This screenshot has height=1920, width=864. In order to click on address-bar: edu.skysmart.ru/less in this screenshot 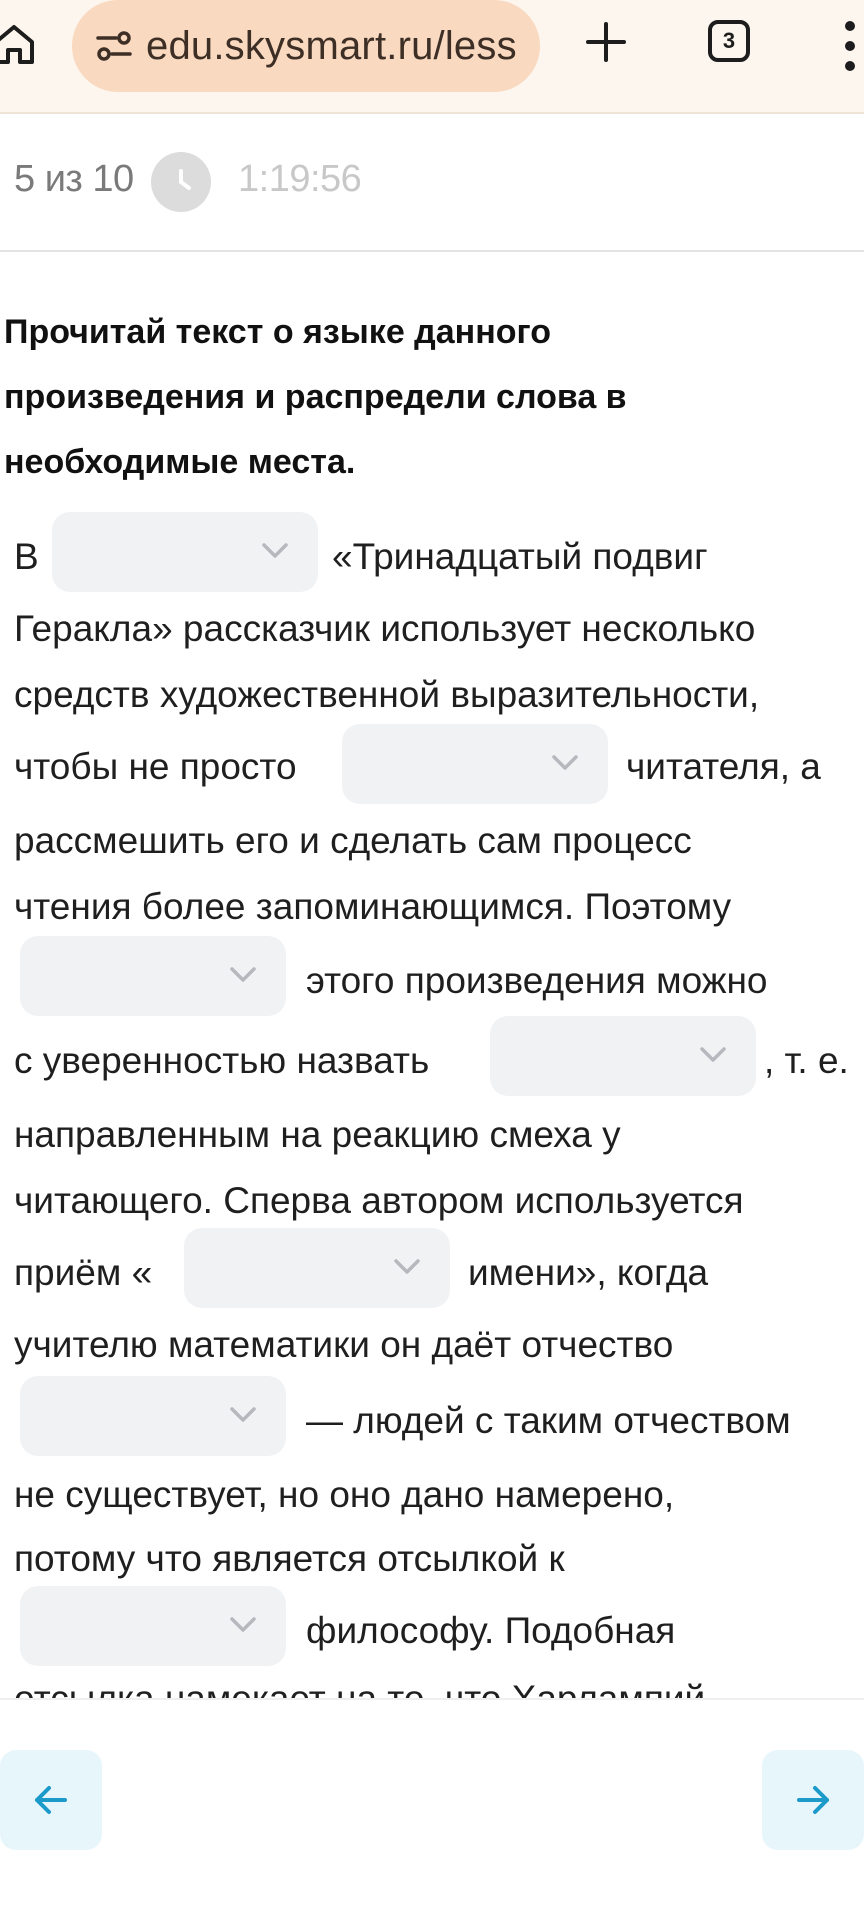, I will do `click(306, 46)`.